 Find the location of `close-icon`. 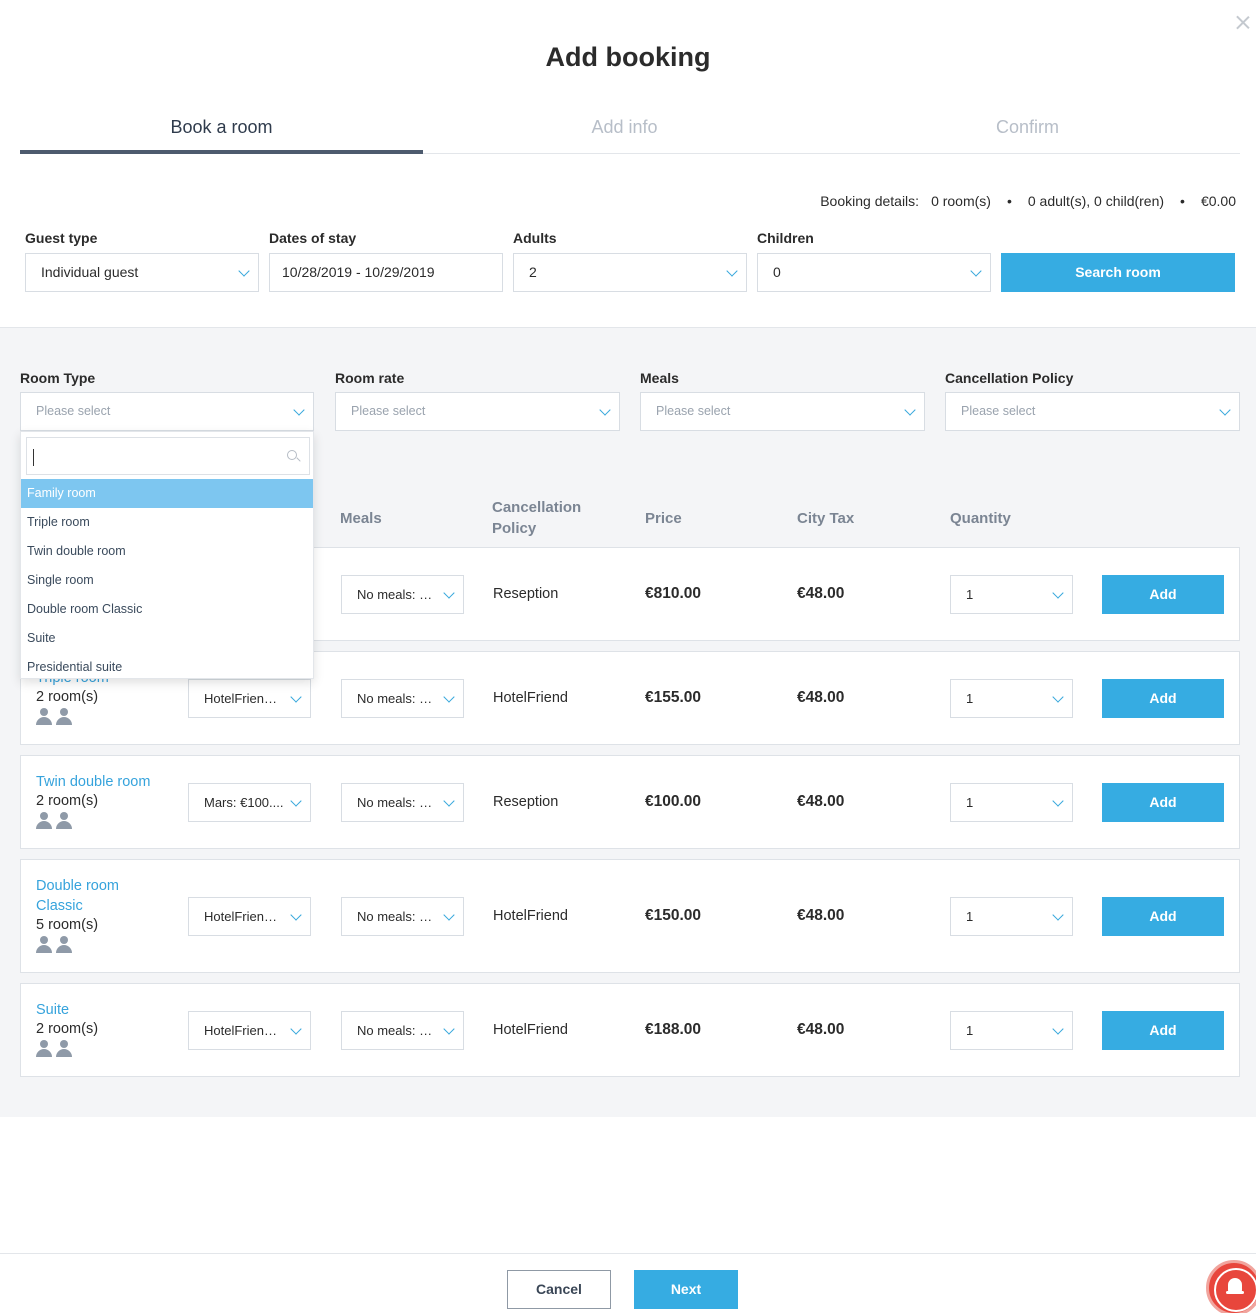

close-icon is located at coordinates (1243, 22).